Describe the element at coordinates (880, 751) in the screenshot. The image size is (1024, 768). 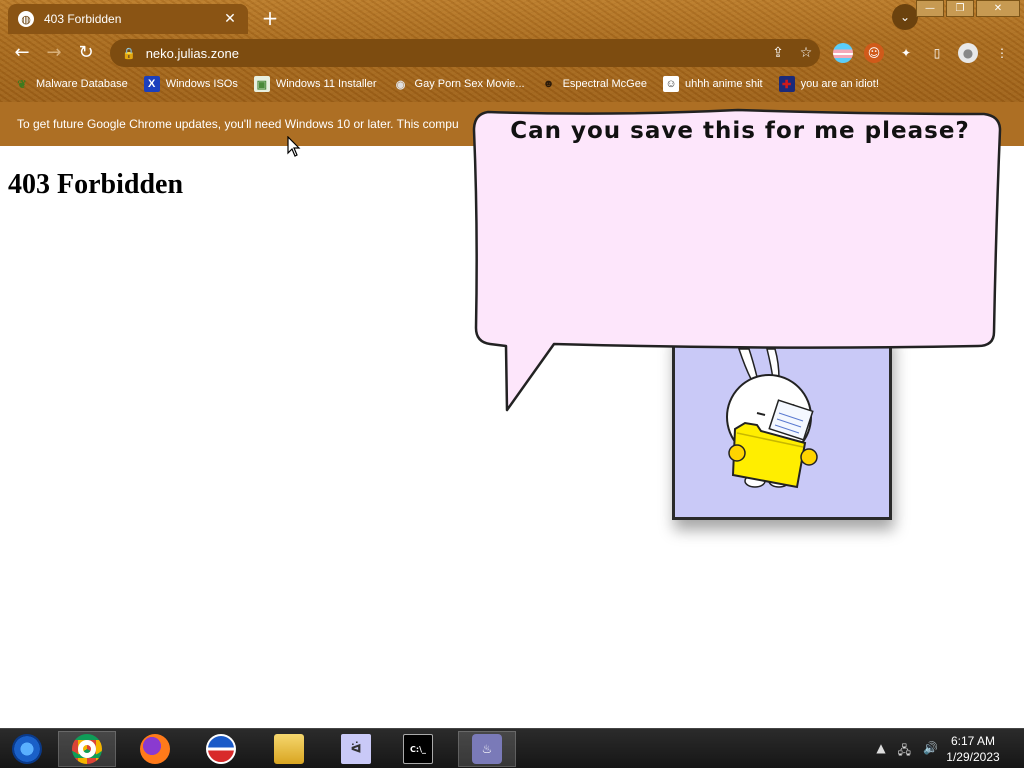
I see `chevron-up-icon: ▲` at that location.